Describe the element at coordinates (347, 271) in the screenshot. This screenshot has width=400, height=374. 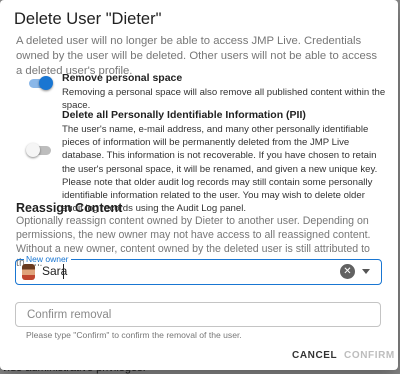
I see `clear-circle-icon: ✕` at that location.